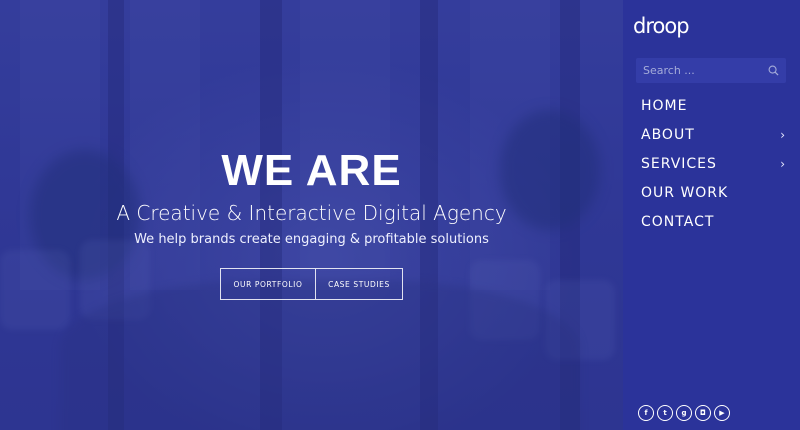  I want to click on main-nav: HOME ABOUT › SERVICES › OUR WORK CONTACT, so click(716, 163).